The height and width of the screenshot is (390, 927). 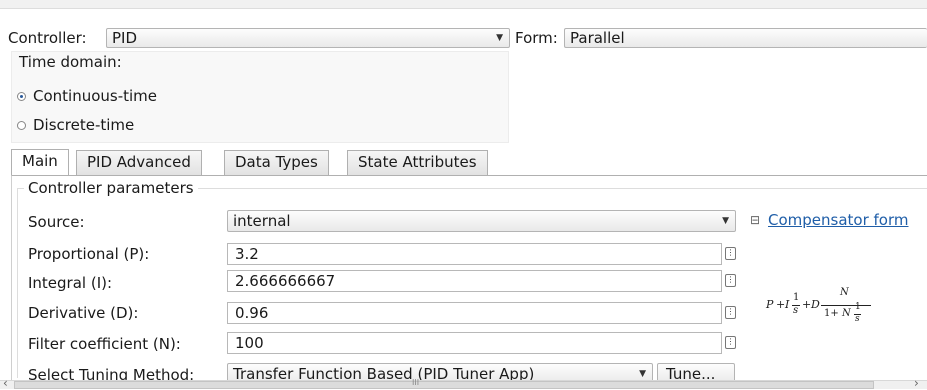 What do you see at coordinates (481, 221) in the screenshot?
I see `source-dropdown: internal ▼` at bounding box center [481, 221].